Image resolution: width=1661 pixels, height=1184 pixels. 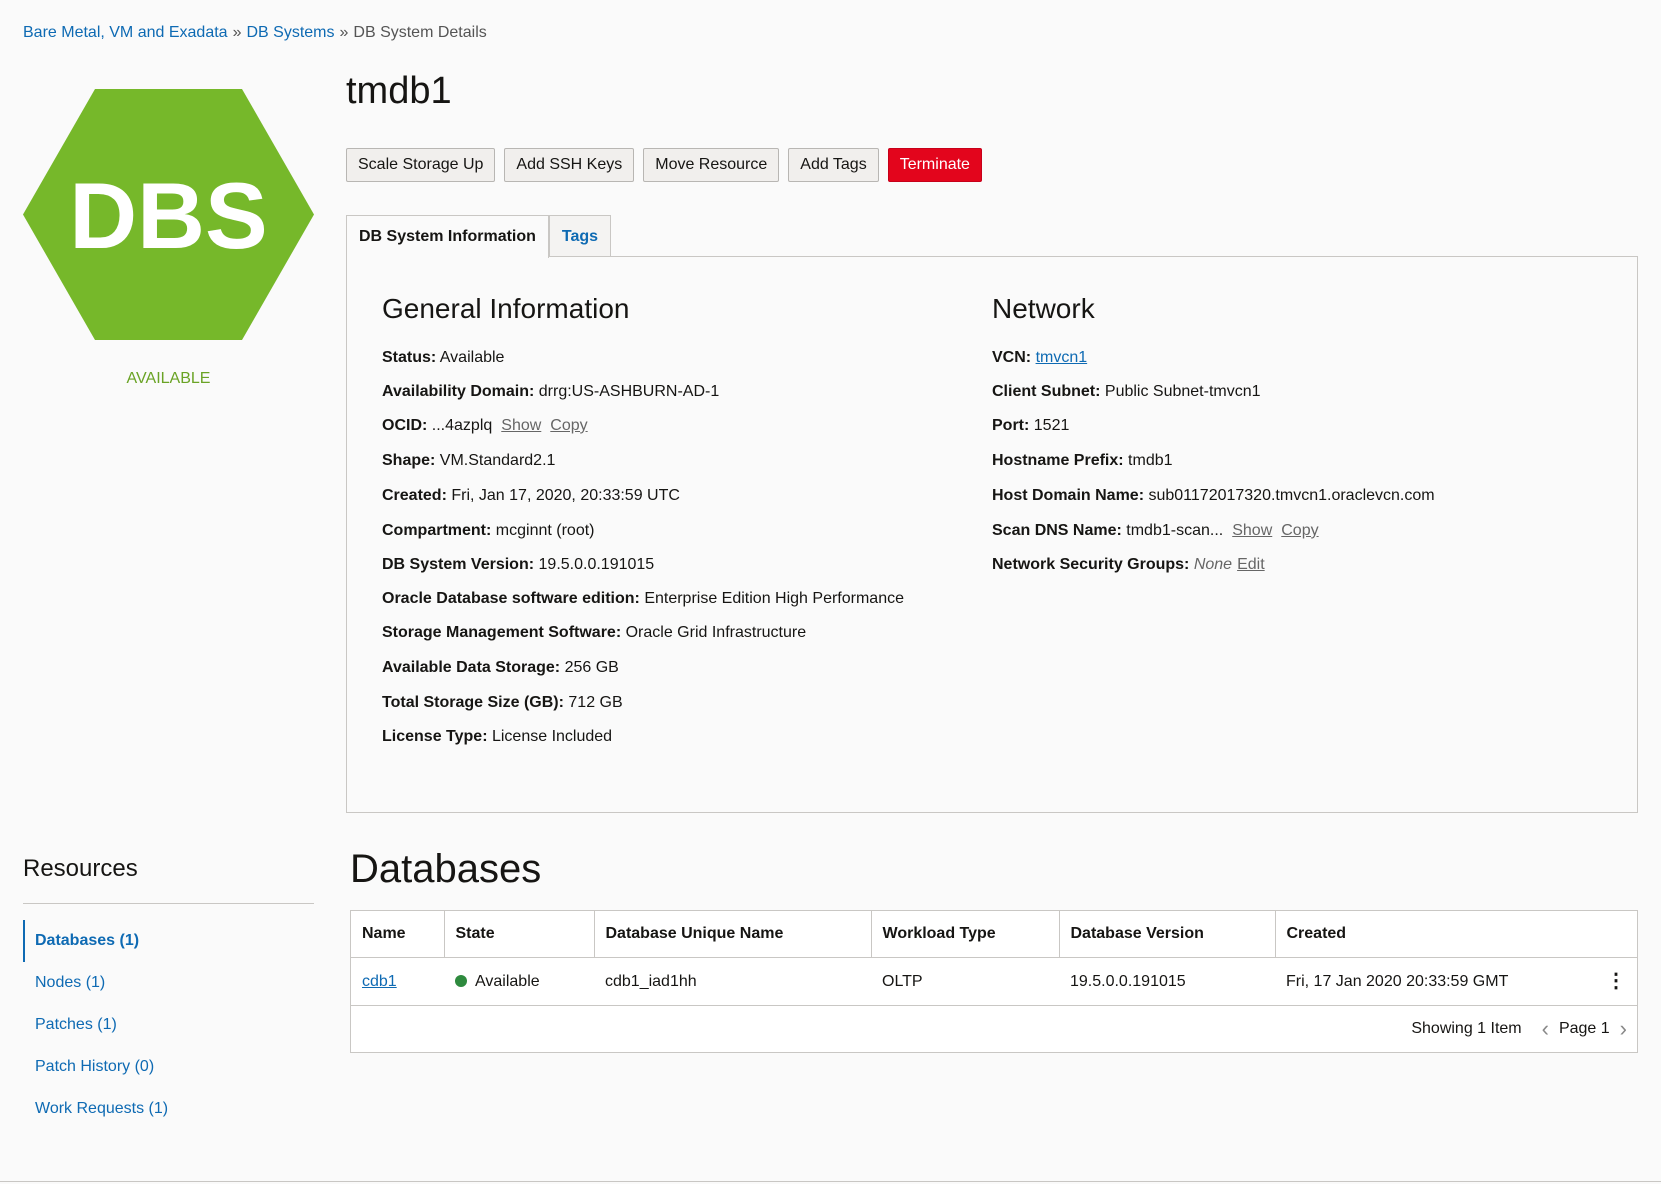 I want to click on available-data-storage-value: 256 GB, so click(x=591, y=667).